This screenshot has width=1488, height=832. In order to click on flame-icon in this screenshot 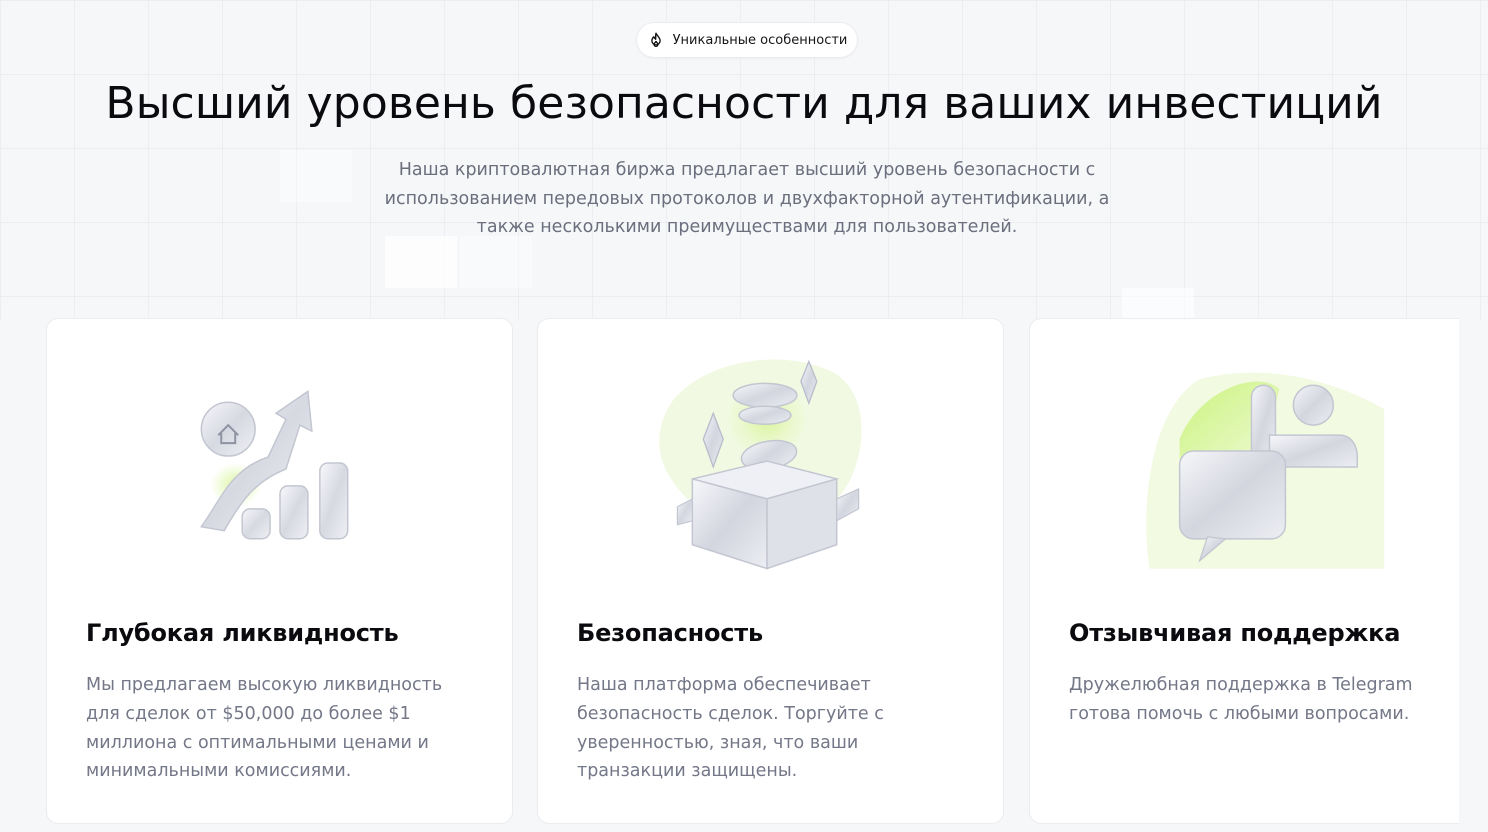, I will do `click(655, 40)`.